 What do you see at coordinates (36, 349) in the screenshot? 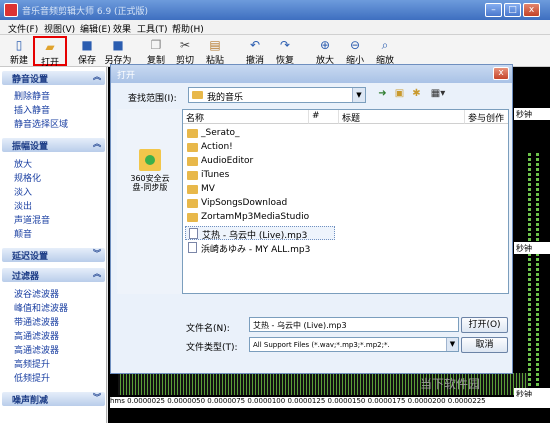
I see `sidebar-item-filter-5: 高通滤波器` at bounding box center [36, 349].